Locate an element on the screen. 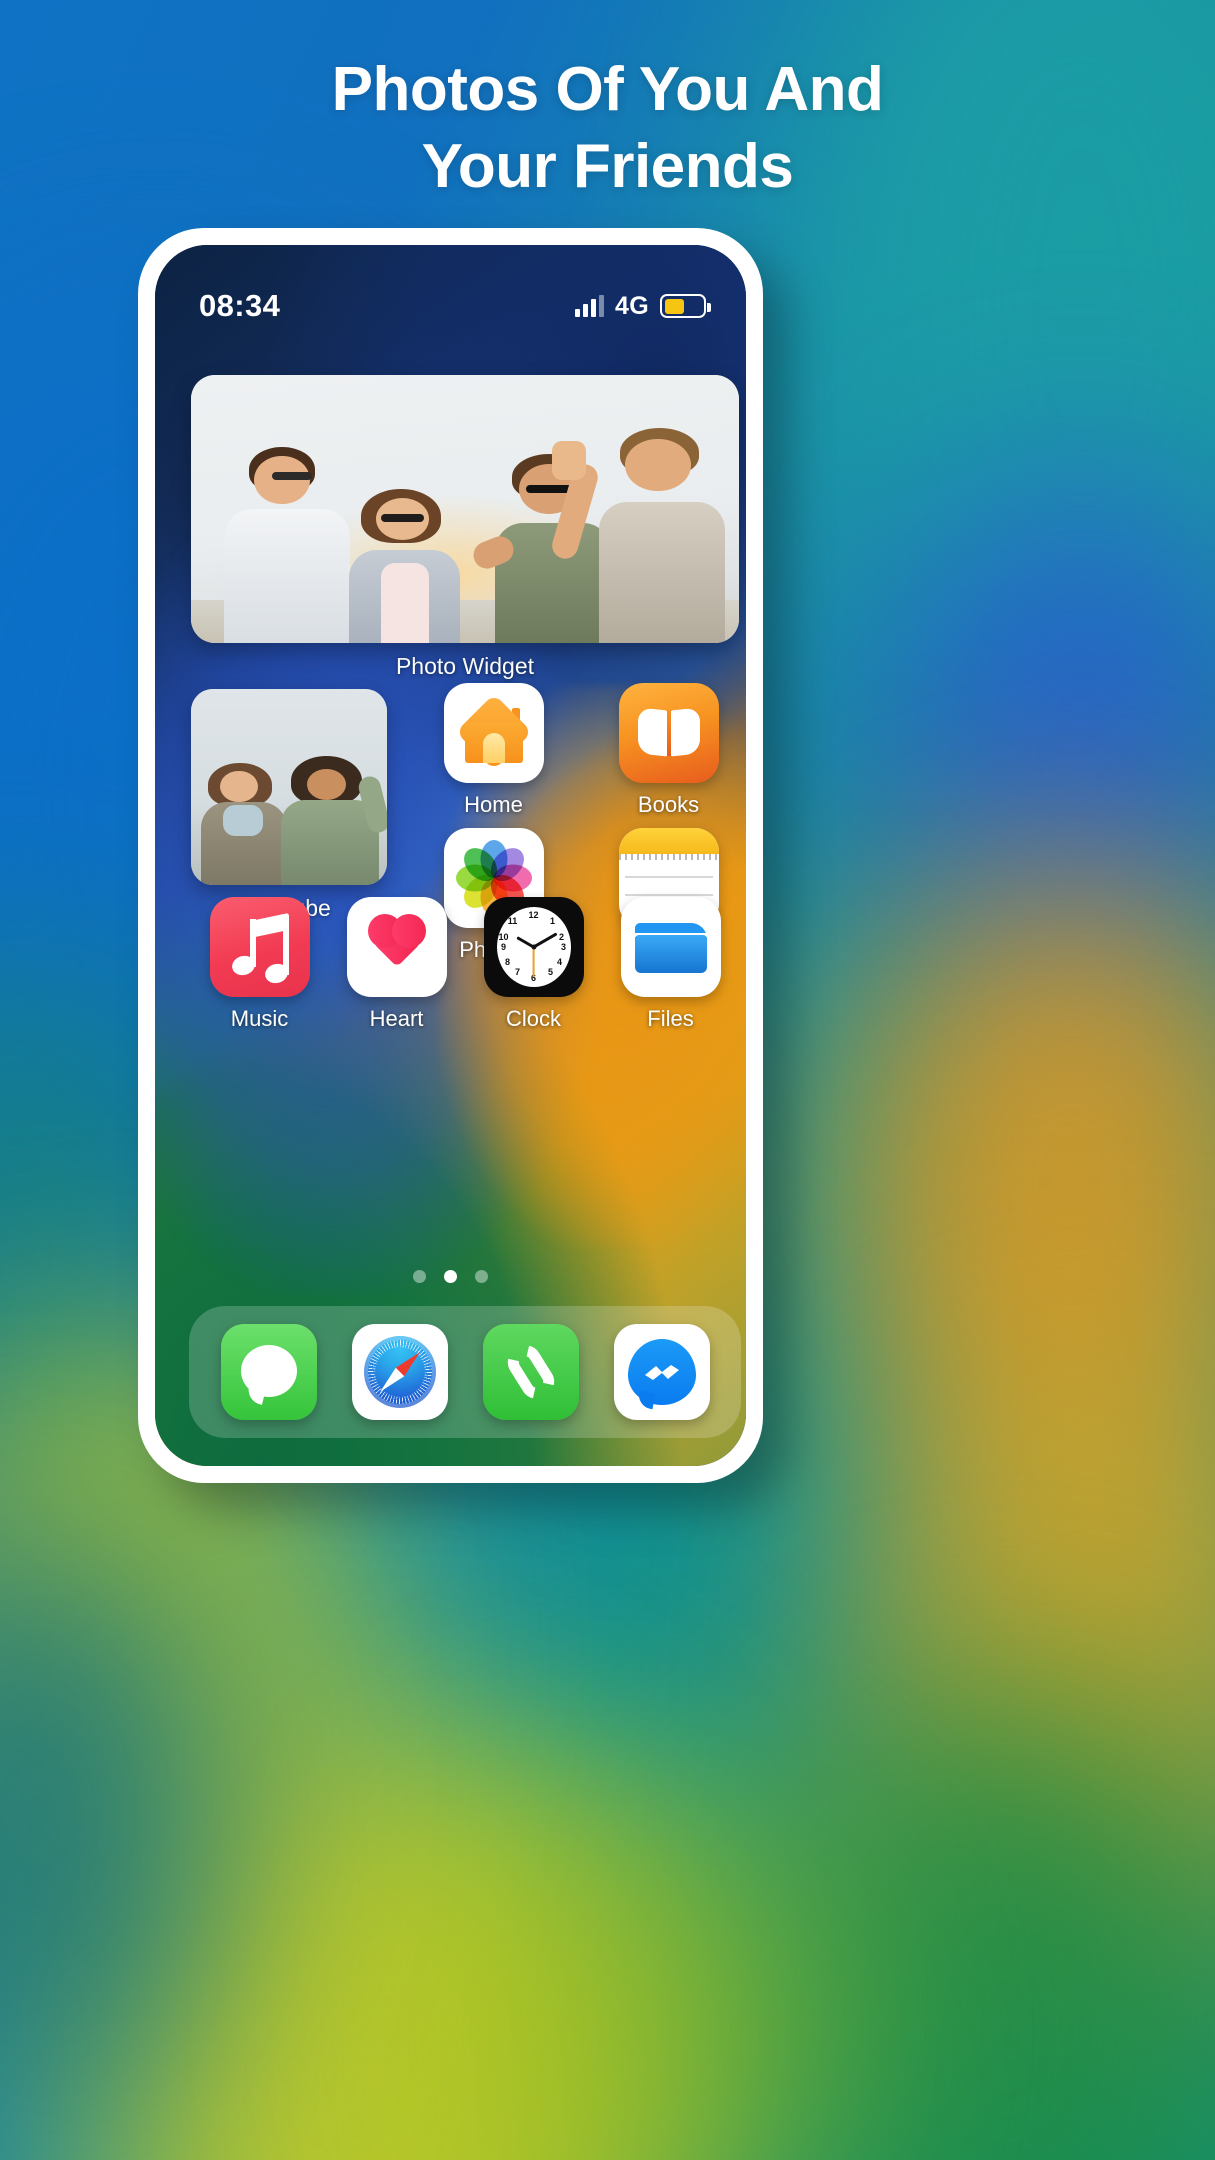 The height and width of the screenshot is (2160, 1215). headline-line-2: Your Friends is located at coordinates (607, 166).